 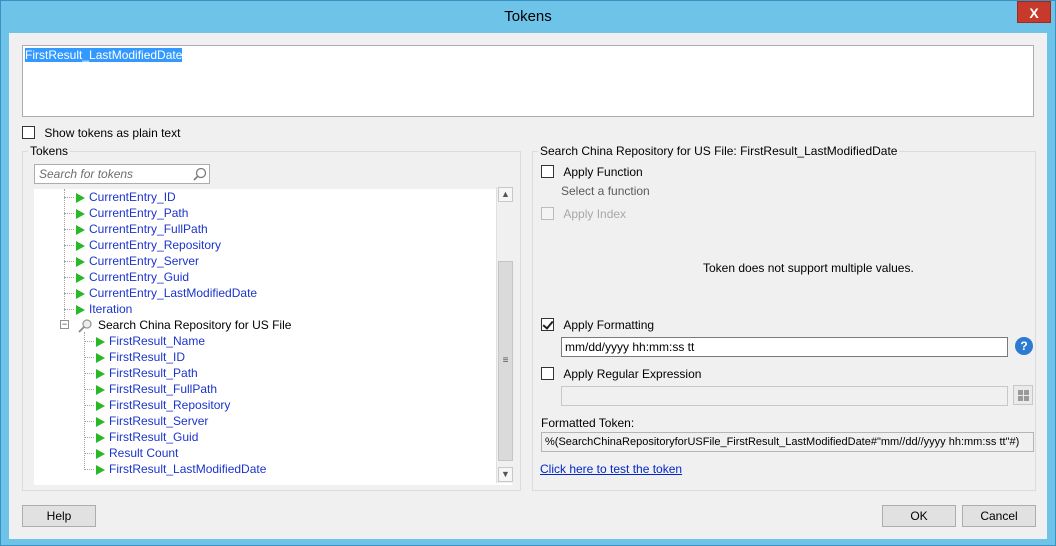 I want to click on apply-function-row: Apply Function, so click(x=592, y=171).